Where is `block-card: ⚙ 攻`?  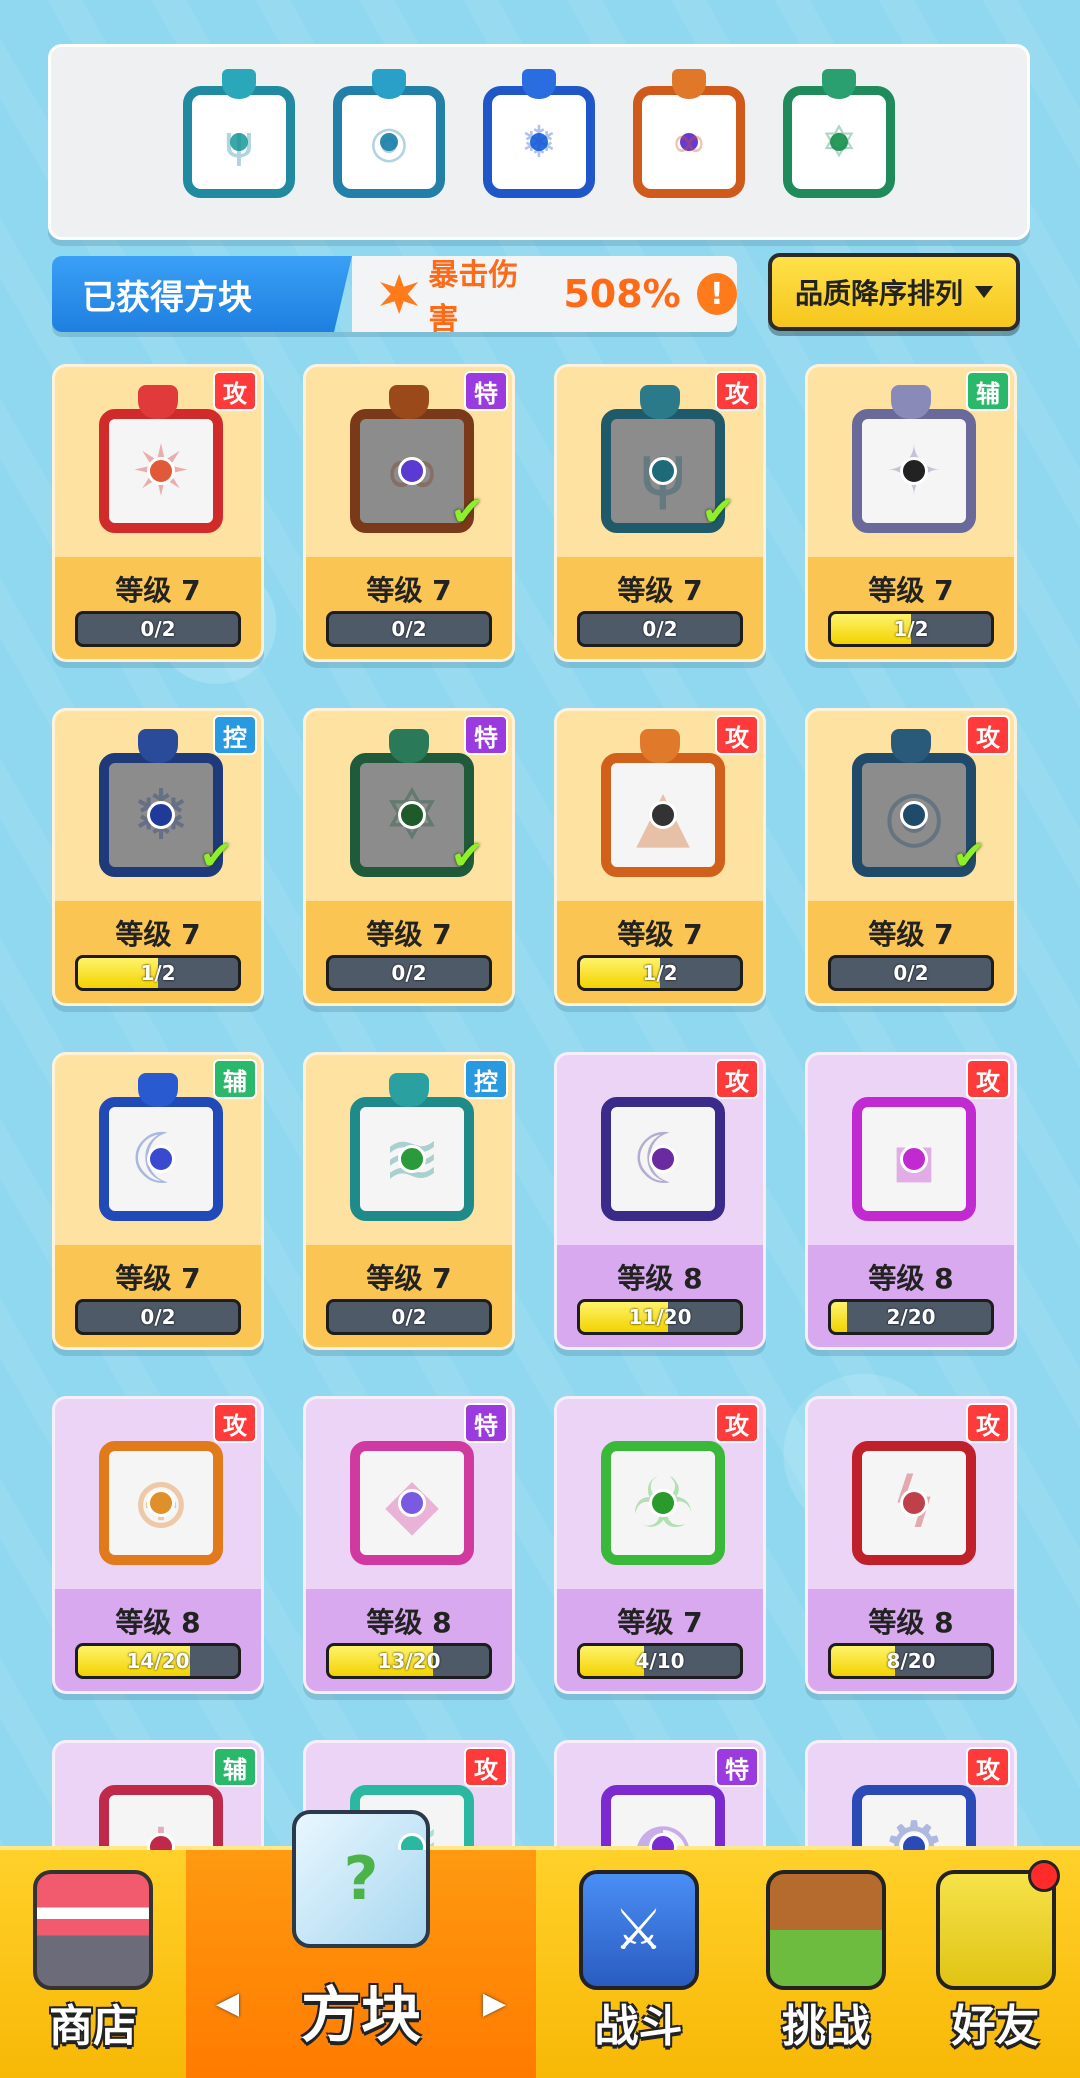 block-card: ⚙ 攻 is located at coordinates (911, 1795).